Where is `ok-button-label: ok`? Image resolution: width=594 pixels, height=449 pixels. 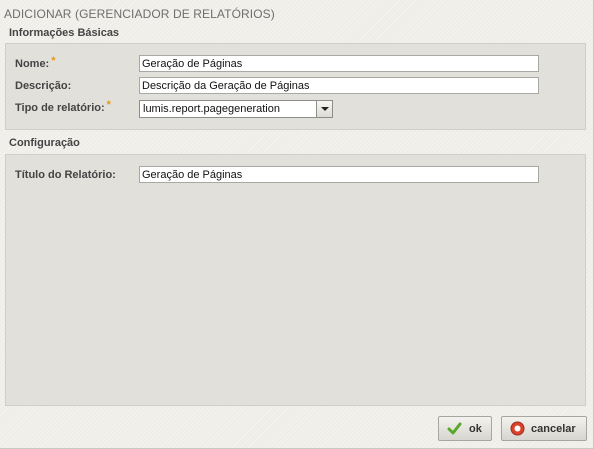
ok-button-label: ok is located at coordinates (475, 429).